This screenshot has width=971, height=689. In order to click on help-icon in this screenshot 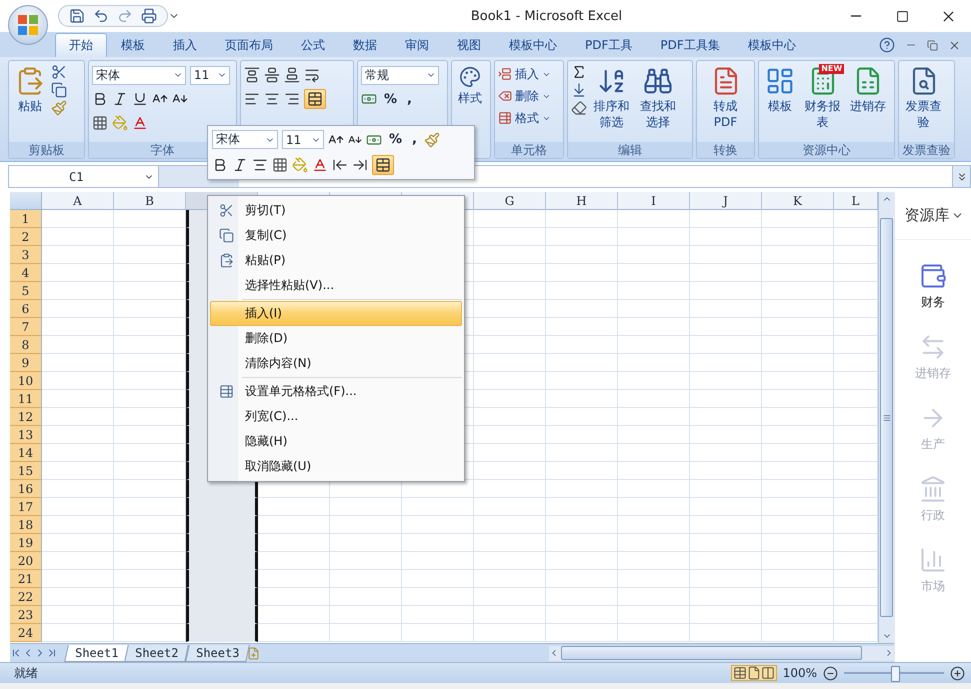, I will do `click(887, 45)`.